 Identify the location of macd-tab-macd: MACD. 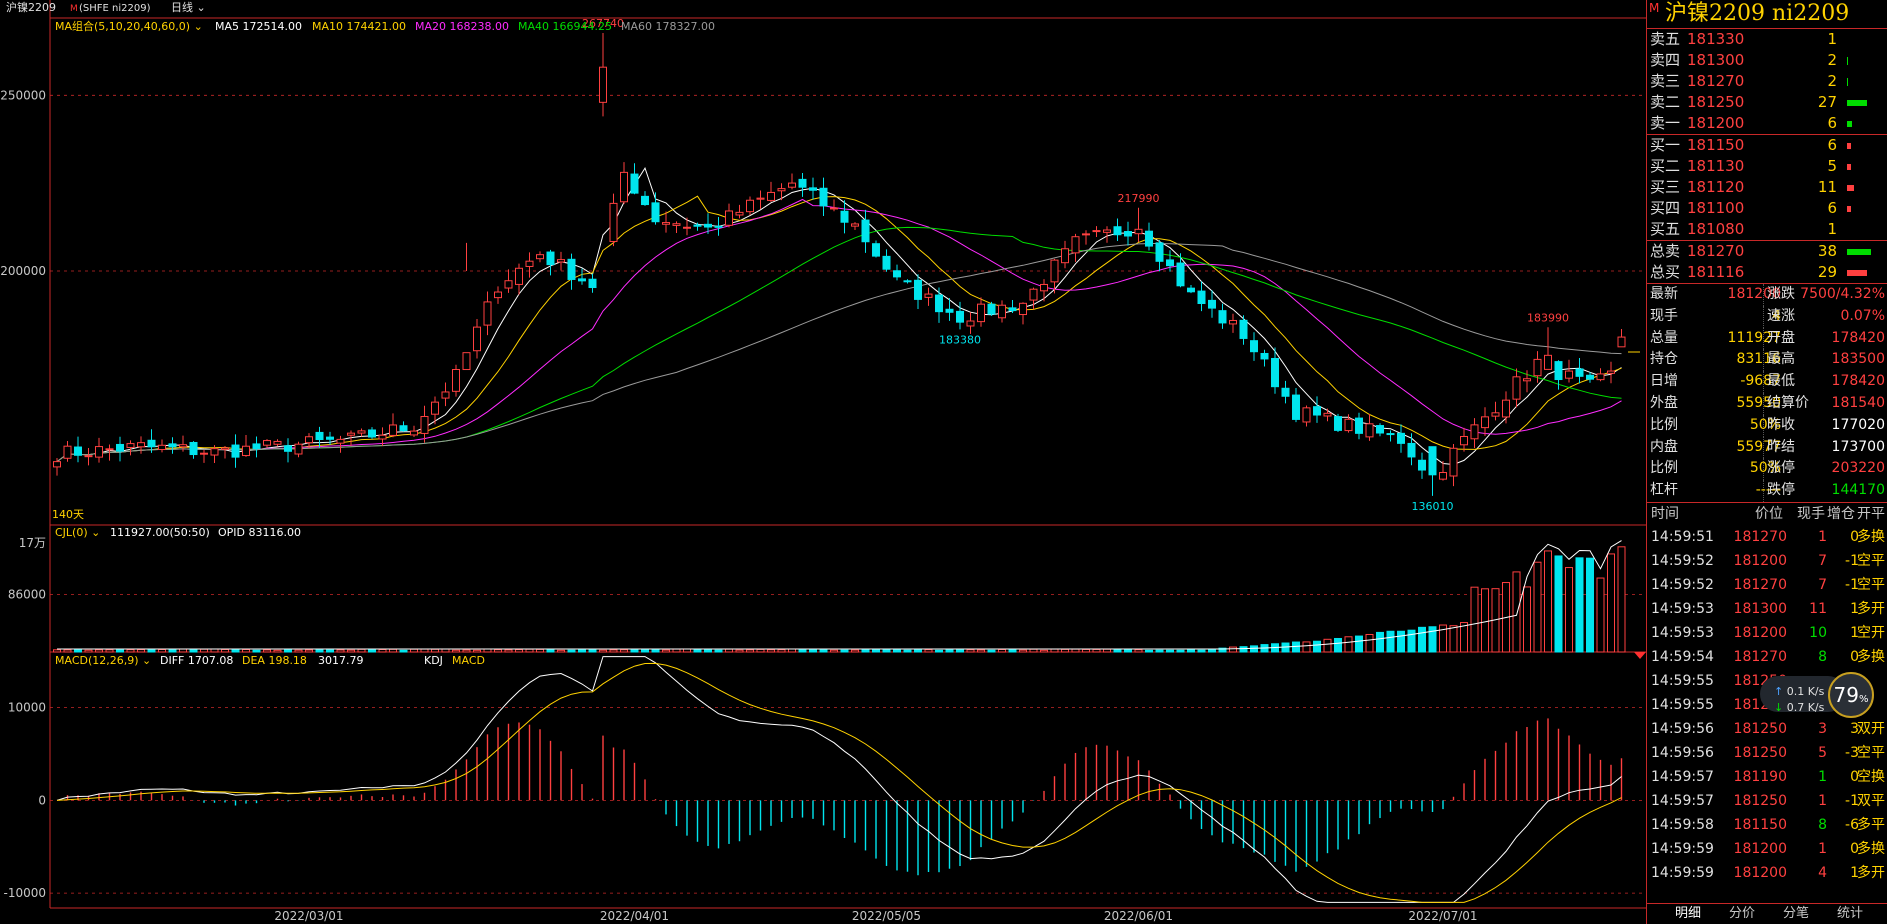
(468, 660).